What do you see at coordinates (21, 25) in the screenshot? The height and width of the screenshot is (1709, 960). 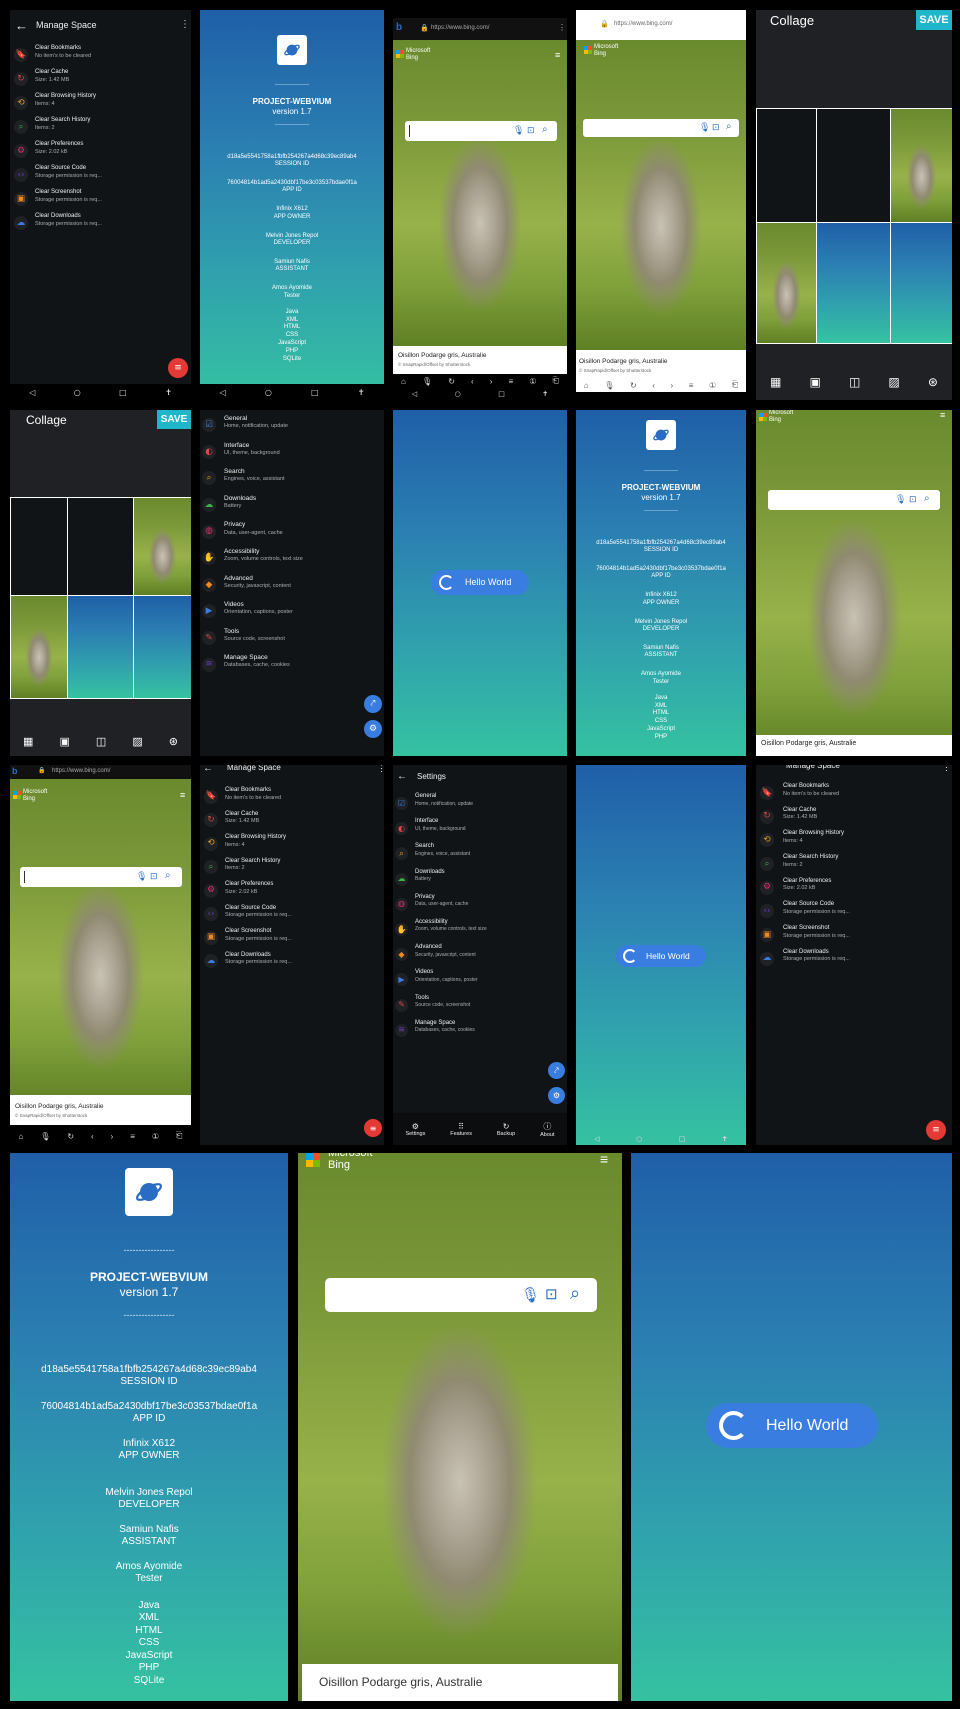 I see `back-arrow-icon: ←` at bounding box center [21, 25].